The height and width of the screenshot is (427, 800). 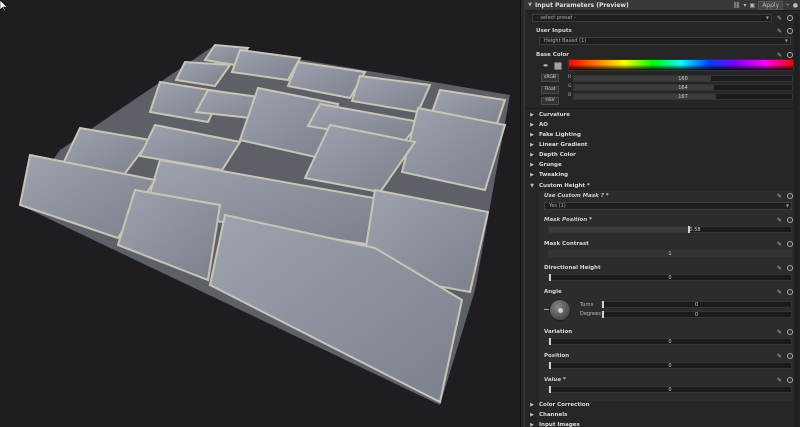 I want to click on category-linear-gradient: ▶ Linear Gradient, so click(x=662, y=145).